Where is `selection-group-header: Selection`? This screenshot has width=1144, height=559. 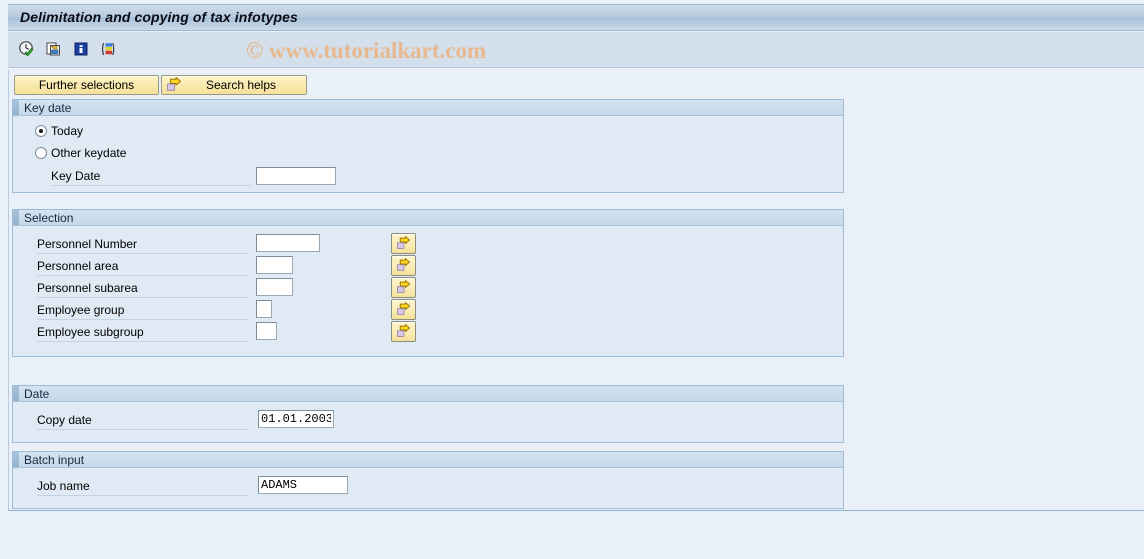
selection-group-header: Selection is located at coordinates (428, 218).